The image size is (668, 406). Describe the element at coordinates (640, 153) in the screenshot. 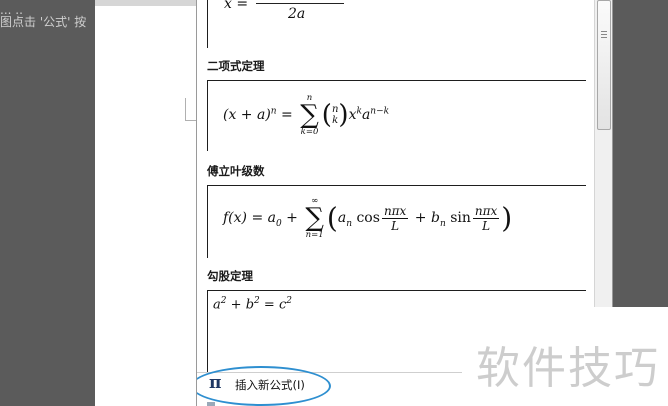

I see `document-right-margin` at that location.